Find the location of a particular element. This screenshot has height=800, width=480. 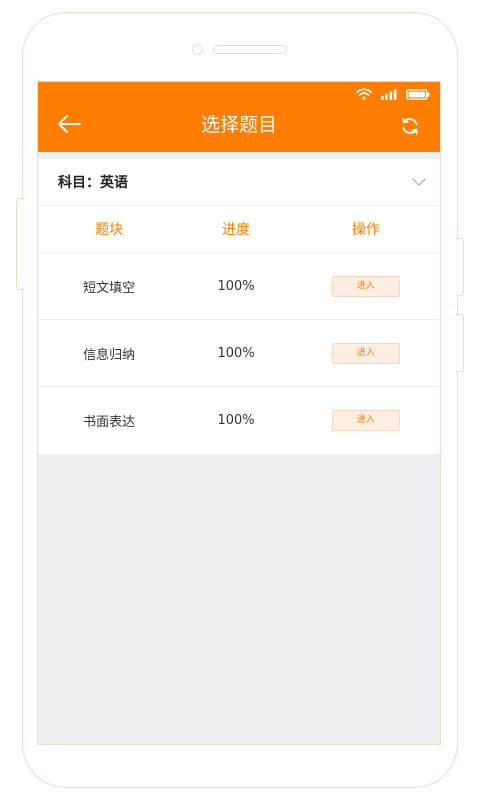

status-bar is located at coordinates (393, 94).